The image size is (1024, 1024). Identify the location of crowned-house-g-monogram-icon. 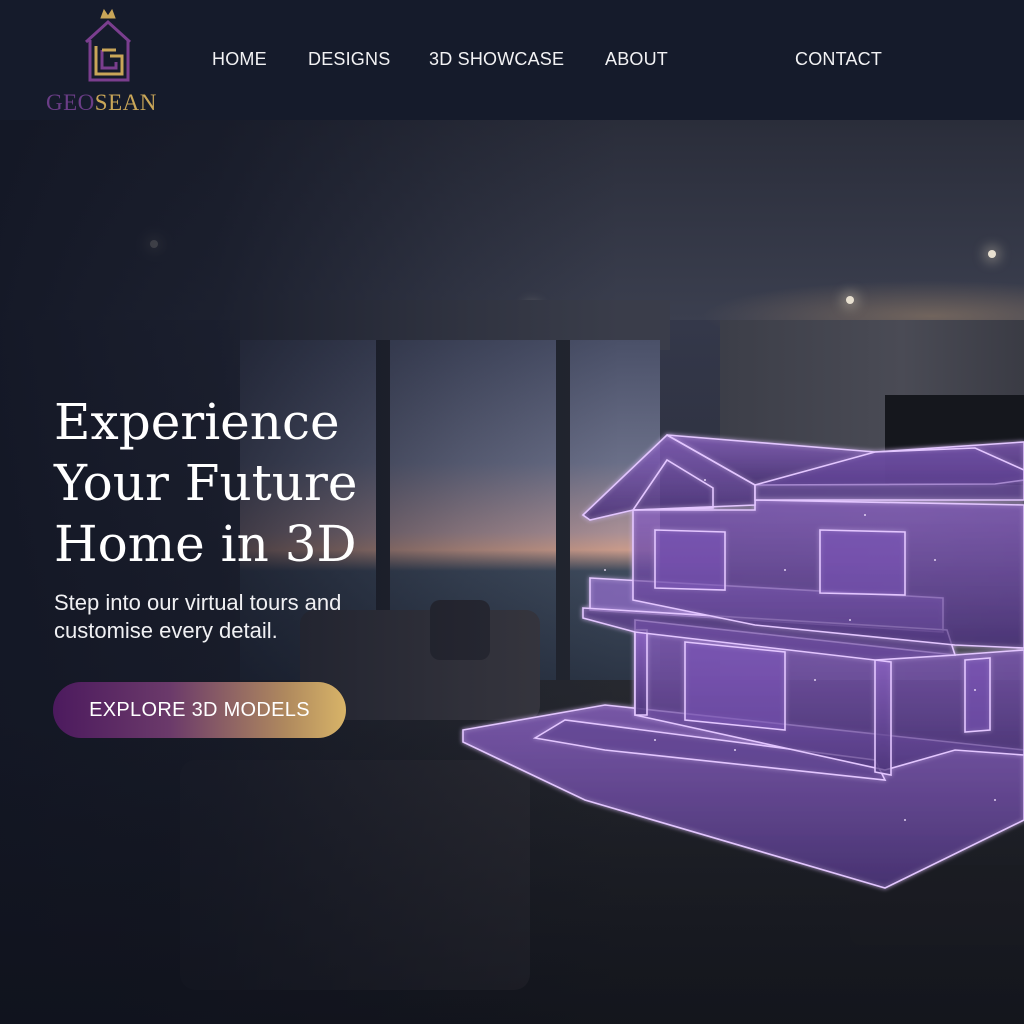
(108, 45).